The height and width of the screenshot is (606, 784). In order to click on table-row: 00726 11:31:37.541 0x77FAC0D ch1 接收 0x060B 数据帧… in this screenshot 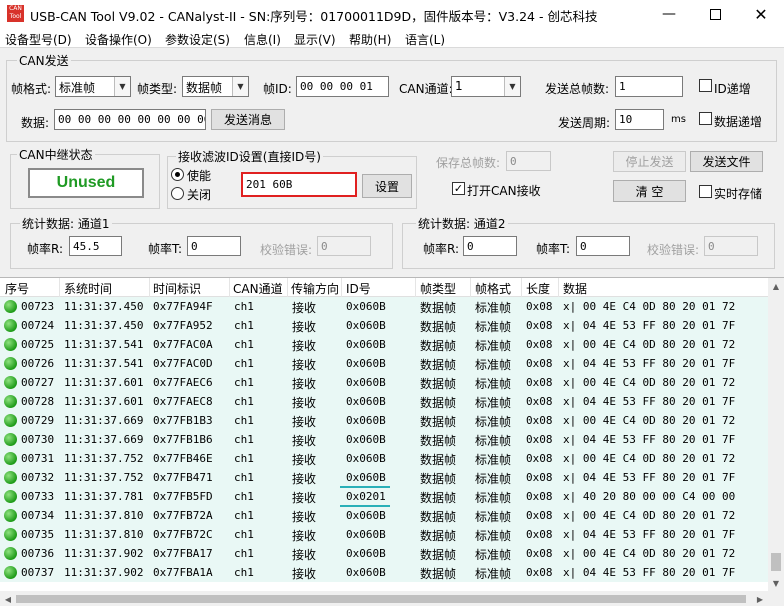, I will do `click(384, 363)`.